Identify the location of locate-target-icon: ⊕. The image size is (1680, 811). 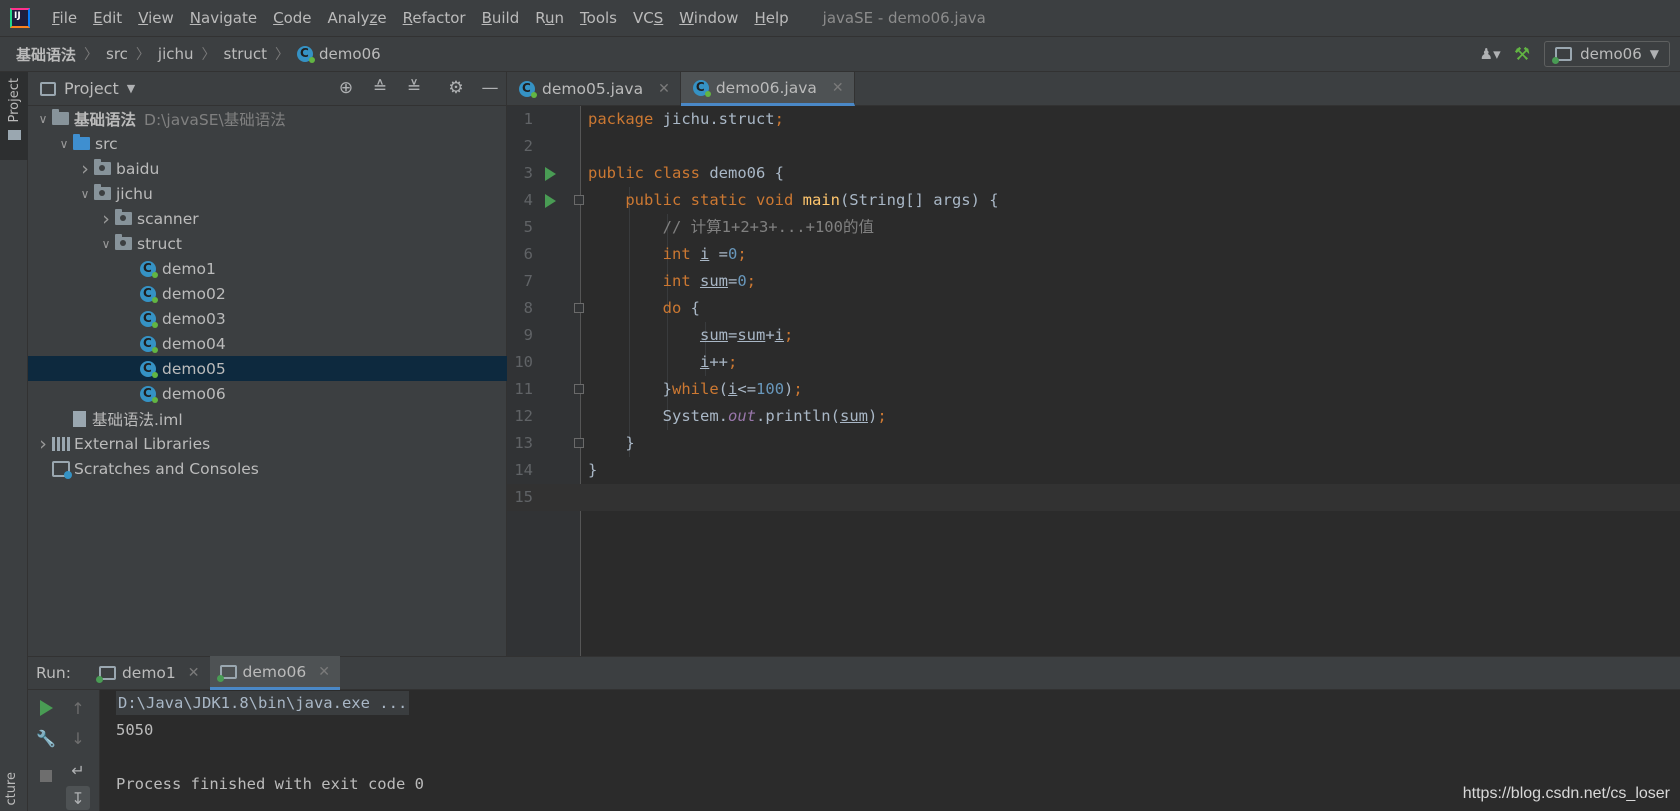
(346, 88).